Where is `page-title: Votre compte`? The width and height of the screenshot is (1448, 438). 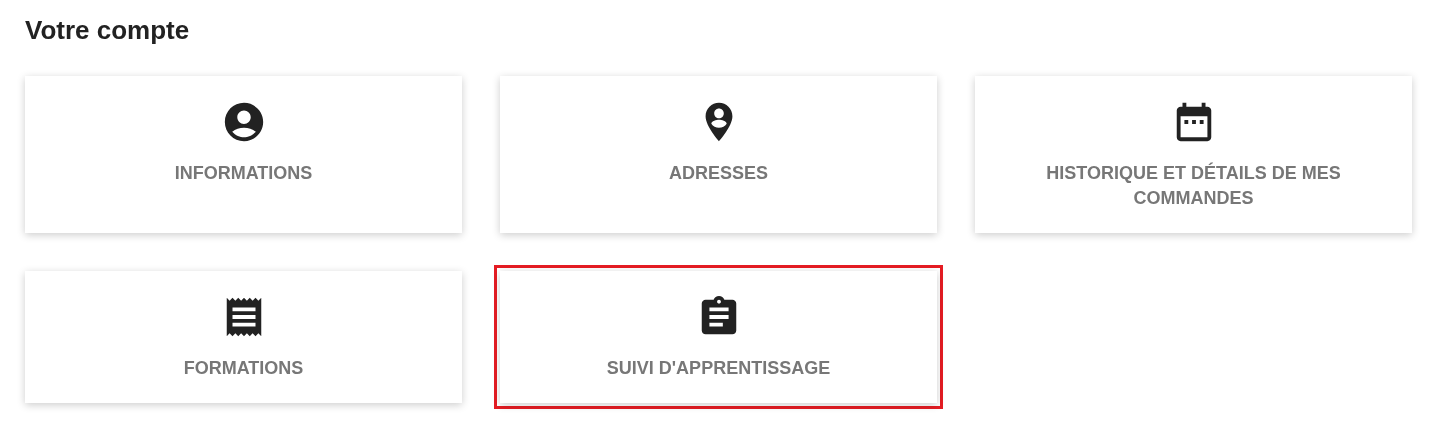 page-title: Votre compte is located at coordinates (108, 30).